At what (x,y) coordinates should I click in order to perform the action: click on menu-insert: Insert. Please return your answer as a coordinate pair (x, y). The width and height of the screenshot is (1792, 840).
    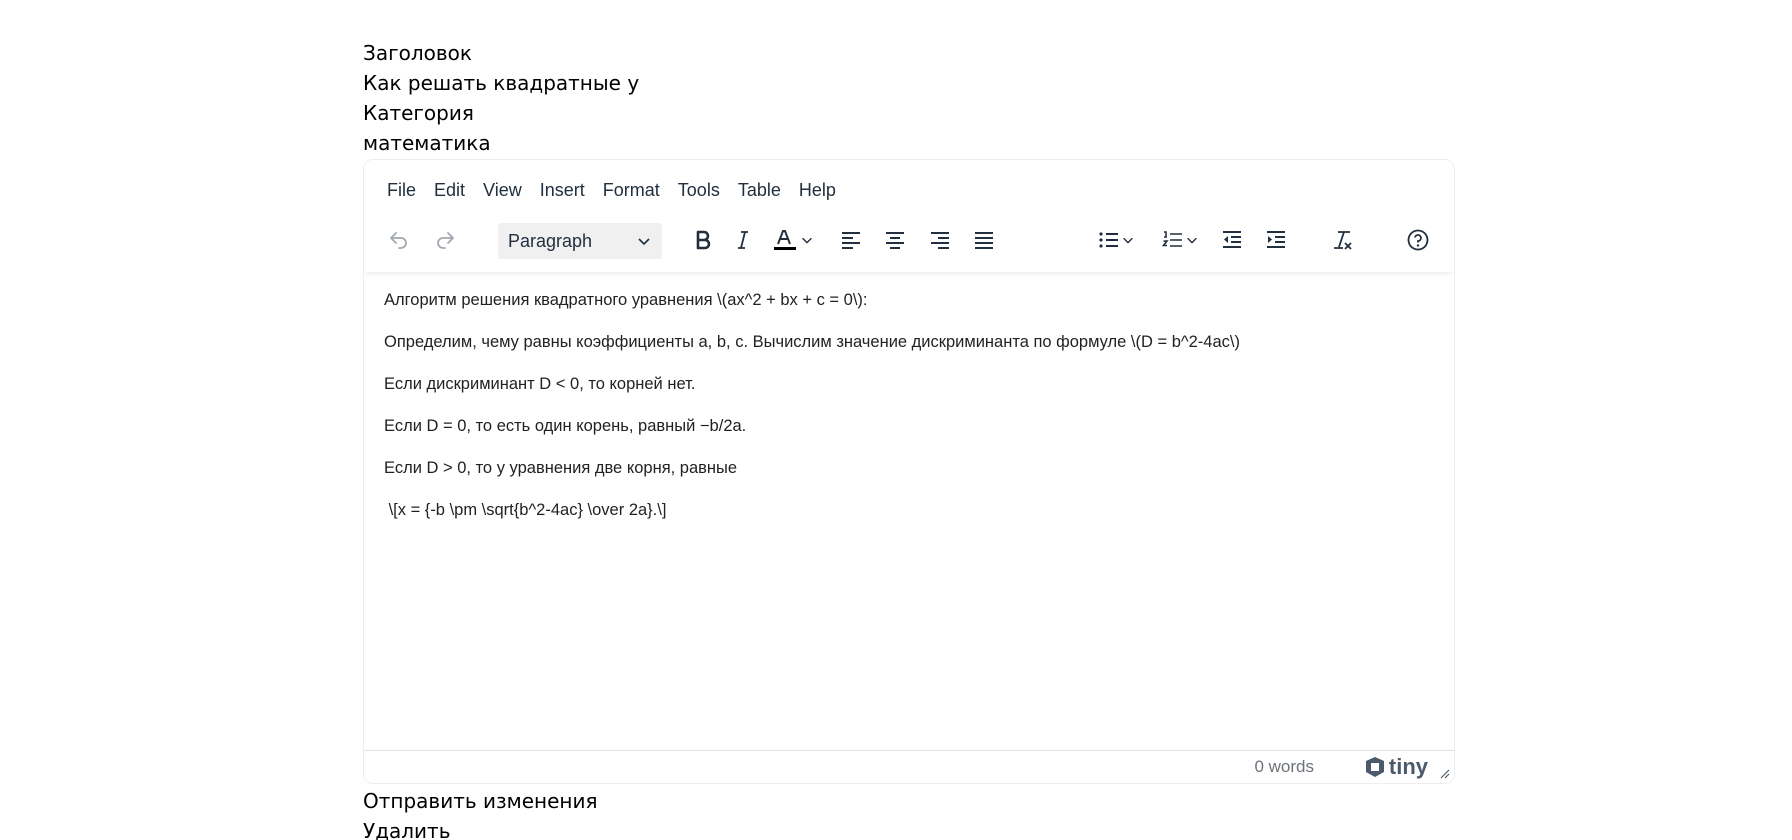
    Looking at the image, I should click on (562, 195).